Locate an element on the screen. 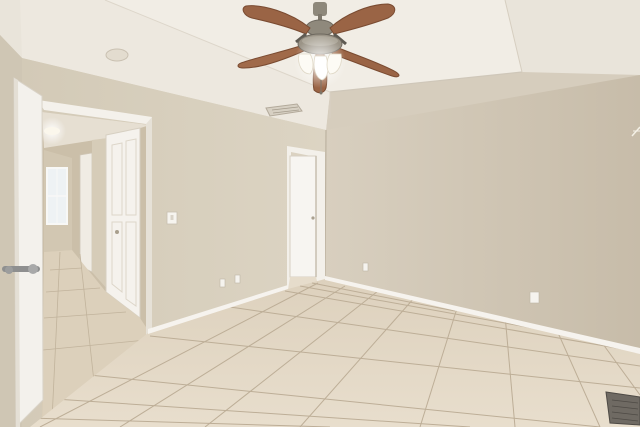 The width and height of the screenshot is (640, 427). hallway-door is located at coordinates (86, 212).